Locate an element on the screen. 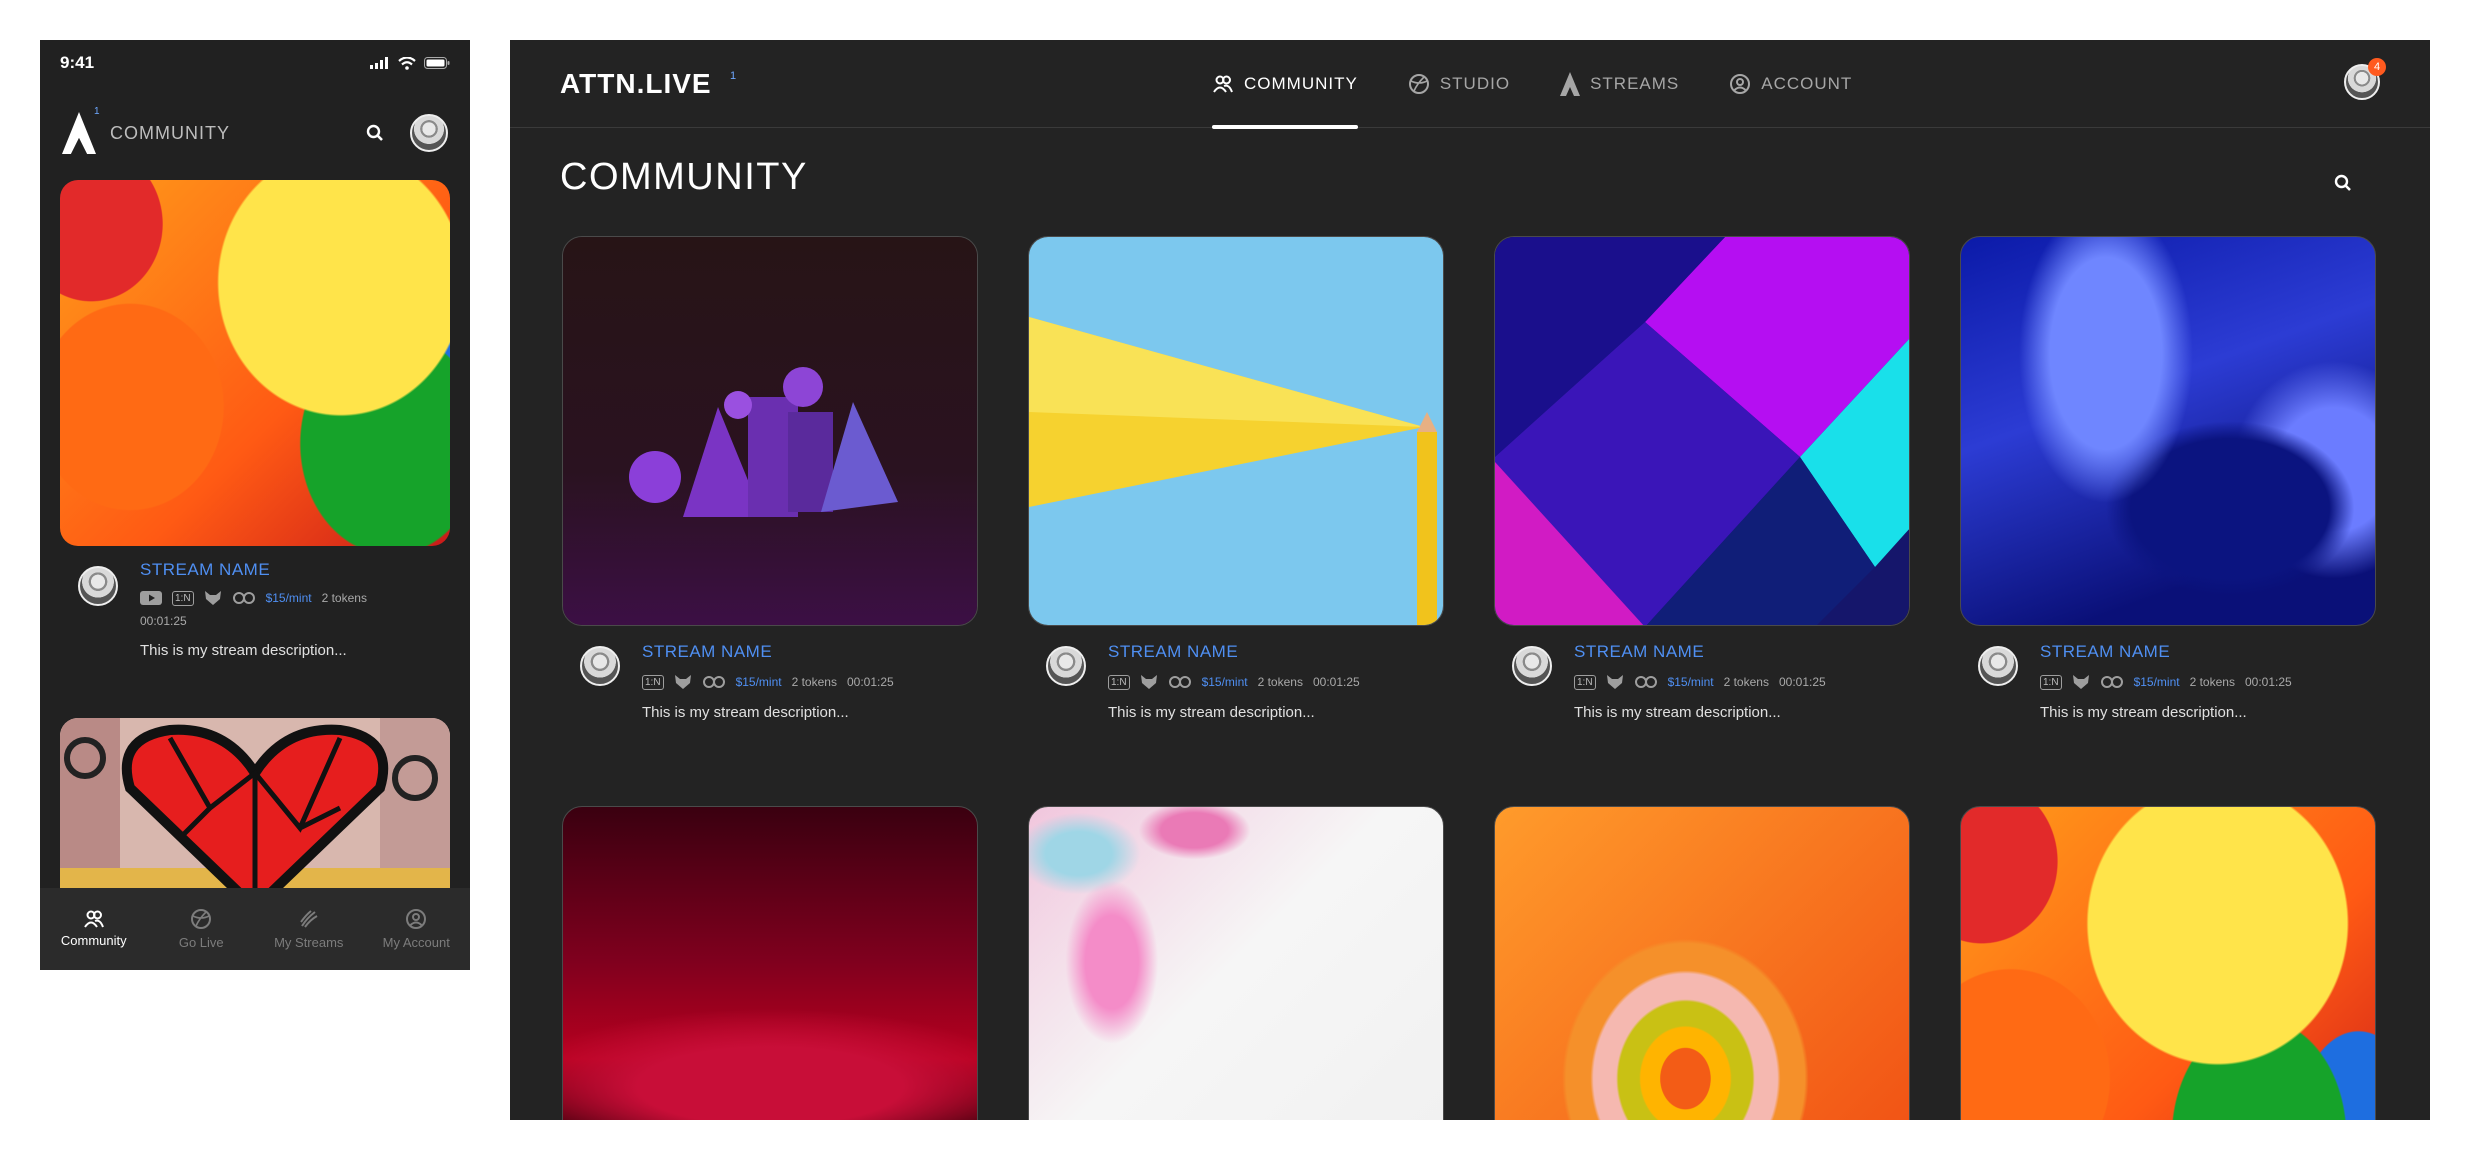  mobile-header: 1 COMMUNITY is located at coordinates (255, 133).